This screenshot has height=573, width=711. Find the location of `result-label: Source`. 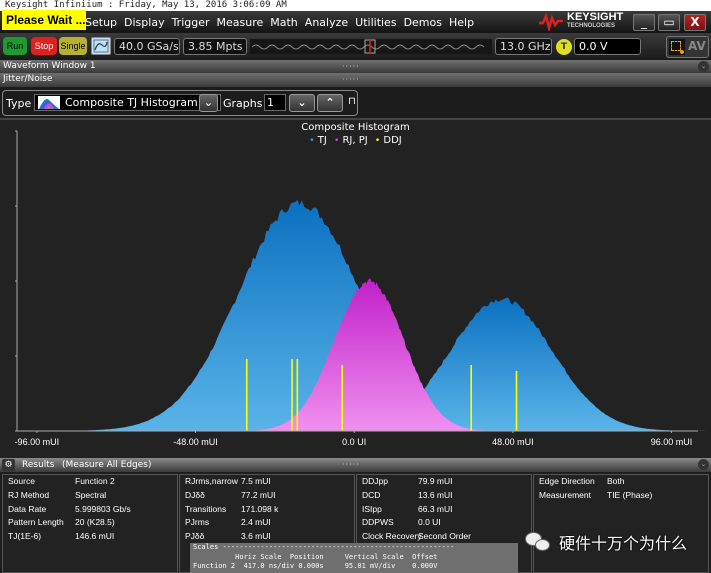

result-label: Source is located at coordinates (21, 481).